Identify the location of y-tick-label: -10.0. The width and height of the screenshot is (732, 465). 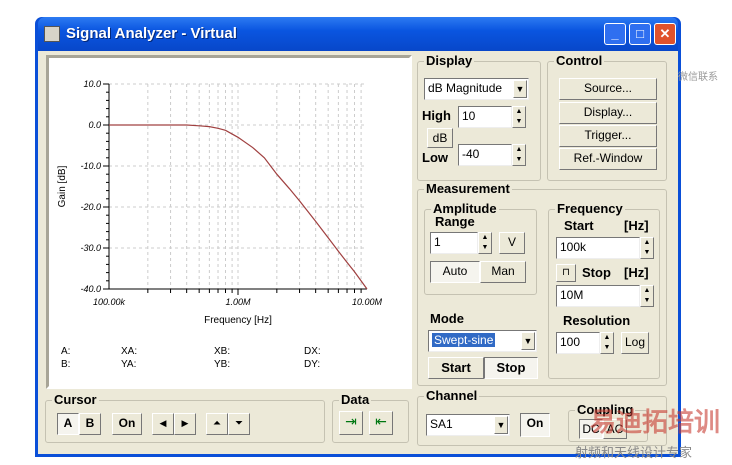
(90, 166).